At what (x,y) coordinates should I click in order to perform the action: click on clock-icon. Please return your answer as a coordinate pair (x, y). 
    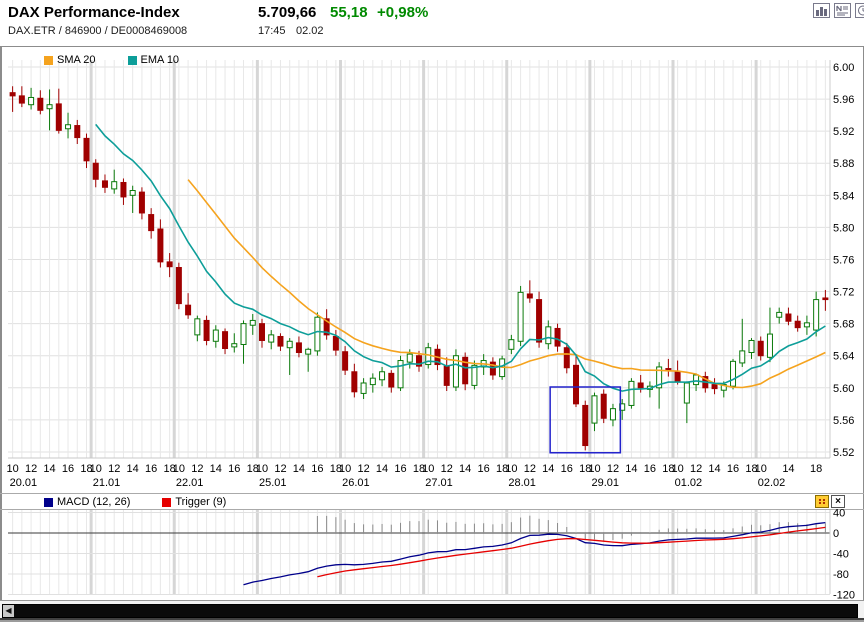
    Looking at the image, I should click on (861, 10).